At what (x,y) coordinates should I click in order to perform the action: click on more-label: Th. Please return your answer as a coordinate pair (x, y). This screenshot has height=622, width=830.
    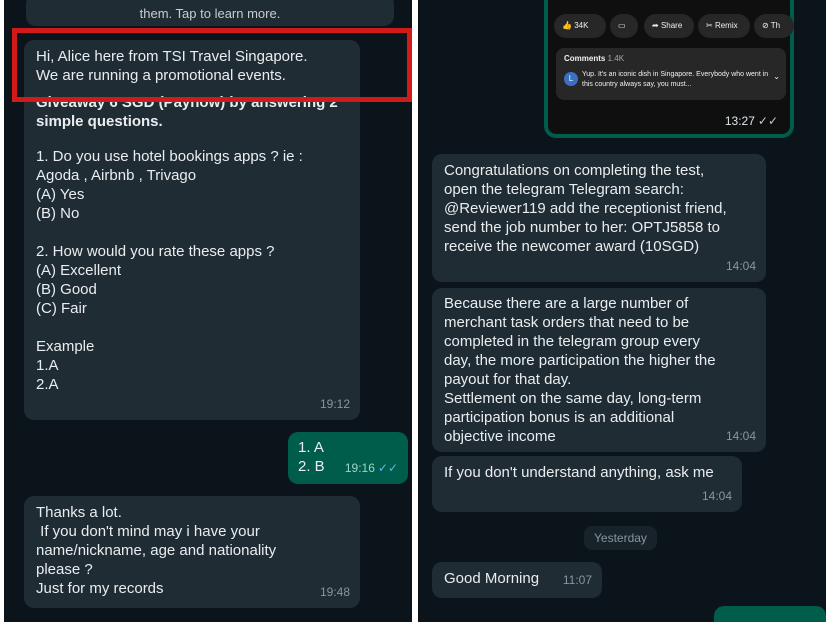
    Looking at the image, I should click on (775, 25).